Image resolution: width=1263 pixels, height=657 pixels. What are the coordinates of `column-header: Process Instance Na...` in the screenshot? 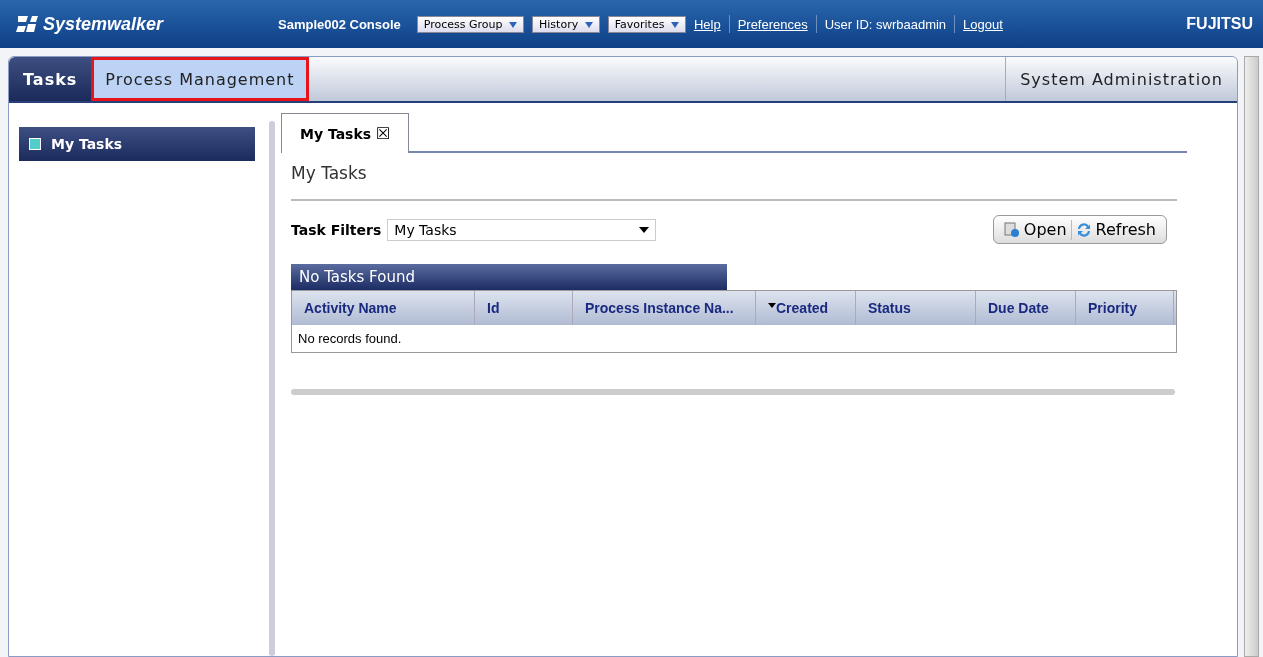 It's located at (664, 308).